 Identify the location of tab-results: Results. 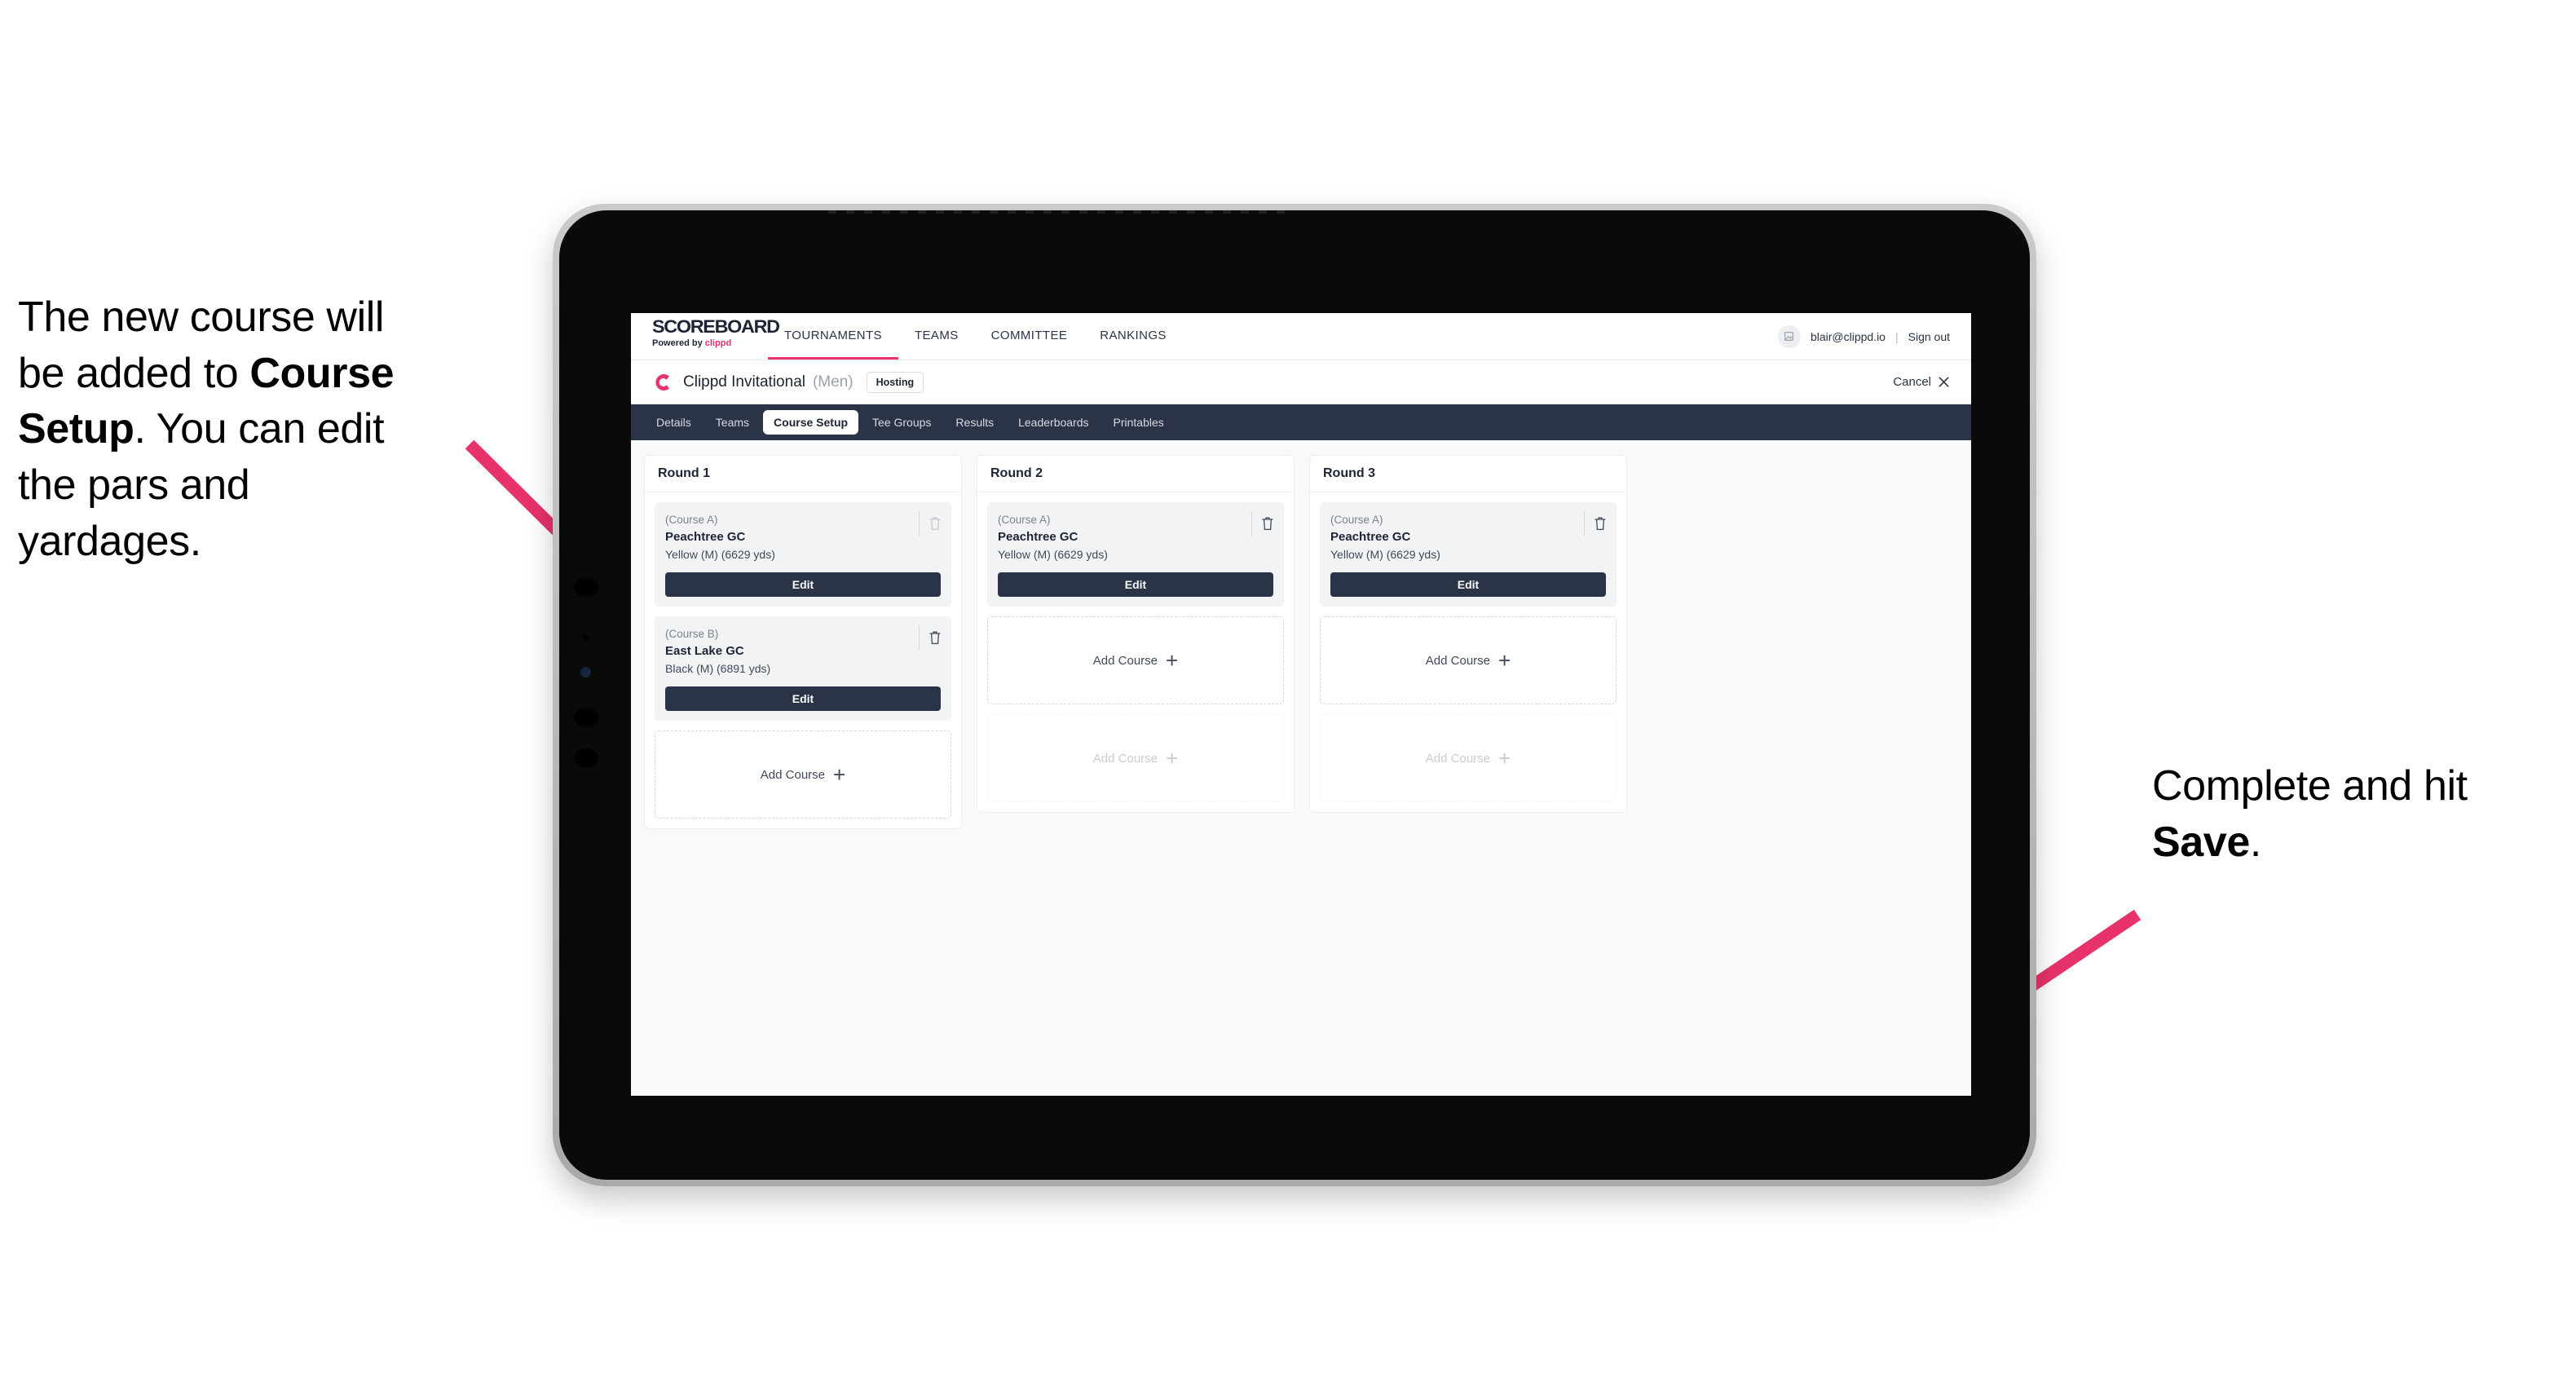
(974, 422).